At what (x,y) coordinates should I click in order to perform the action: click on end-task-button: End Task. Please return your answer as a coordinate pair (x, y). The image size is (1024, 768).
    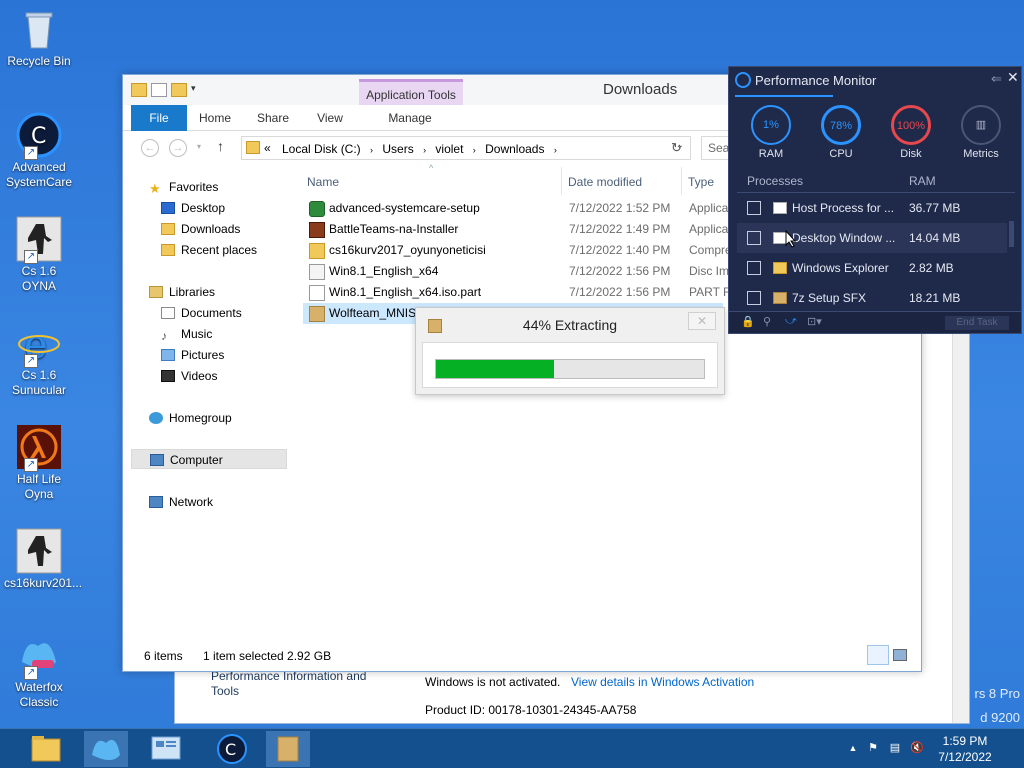
    Looking at the image, I should click on (977, 323).